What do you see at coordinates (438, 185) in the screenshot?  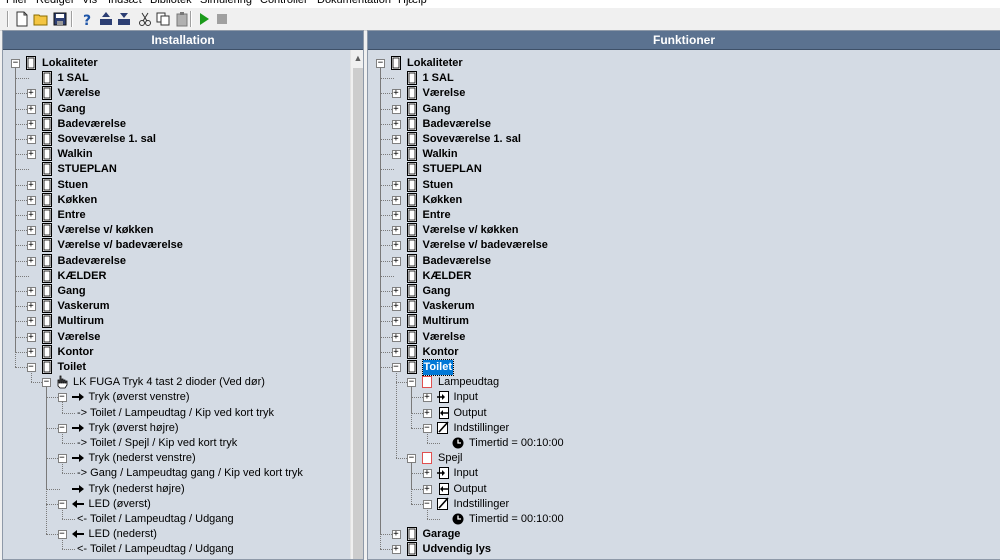 I see `tree-item-label: Stuen` at bounding box center [438, 185].